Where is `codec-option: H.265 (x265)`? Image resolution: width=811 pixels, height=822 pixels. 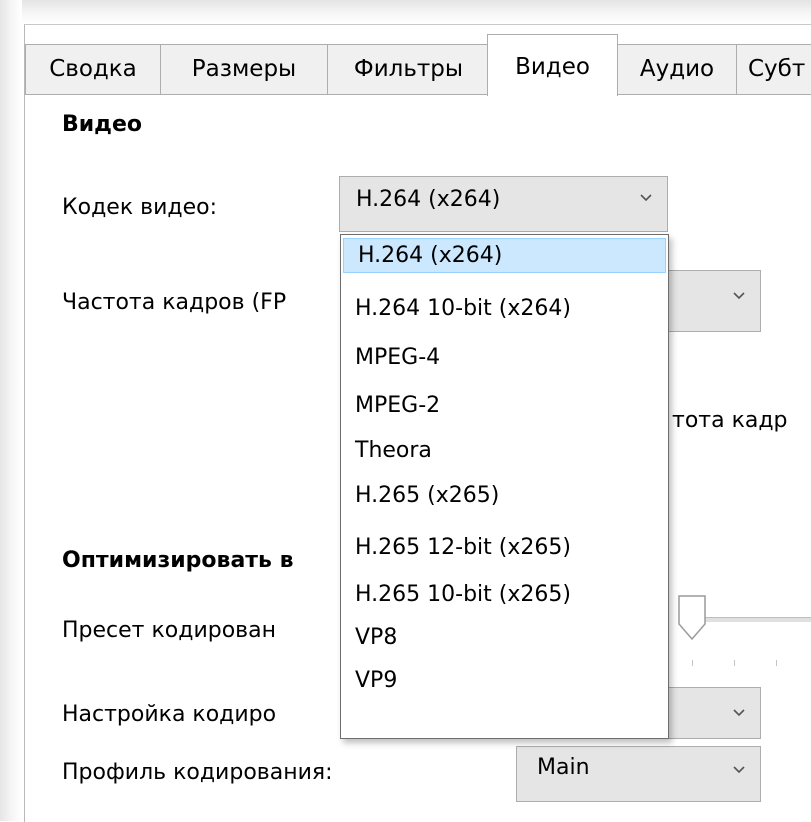
codec-option: H.265 (x265) is located at coordinates (504, 496).